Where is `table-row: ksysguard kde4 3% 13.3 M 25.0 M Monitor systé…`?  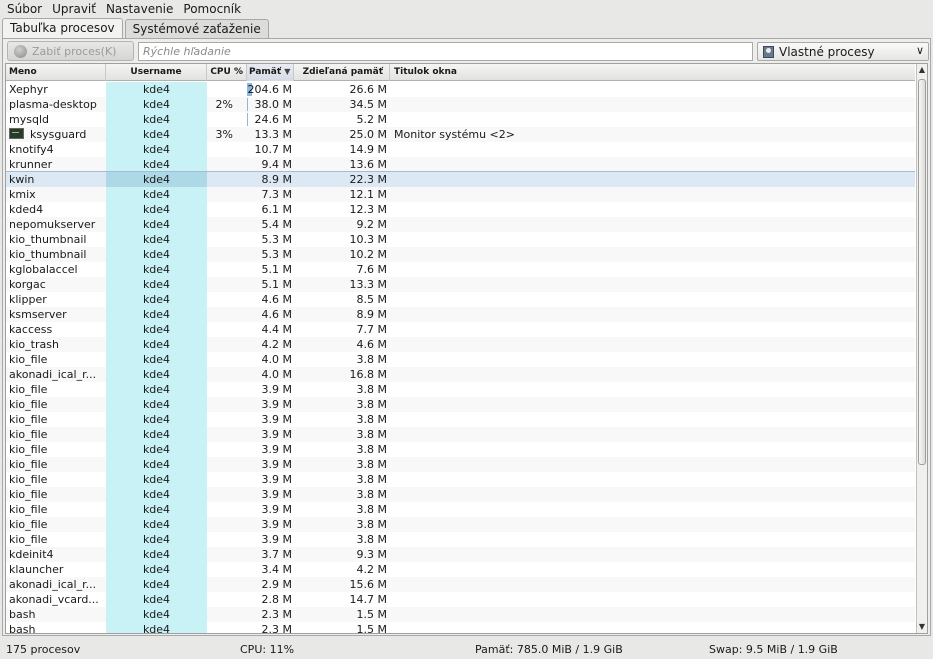
table-row: ksysguard kde4 3% 13.3 M 25.0 M Monitor systé… is located at coordinates (460, 134).